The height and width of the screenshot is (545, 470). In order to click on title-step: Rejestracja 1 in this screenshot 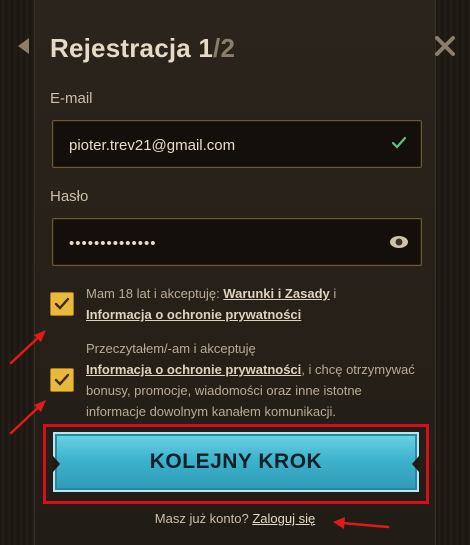, I will do `click(132, 48)`.